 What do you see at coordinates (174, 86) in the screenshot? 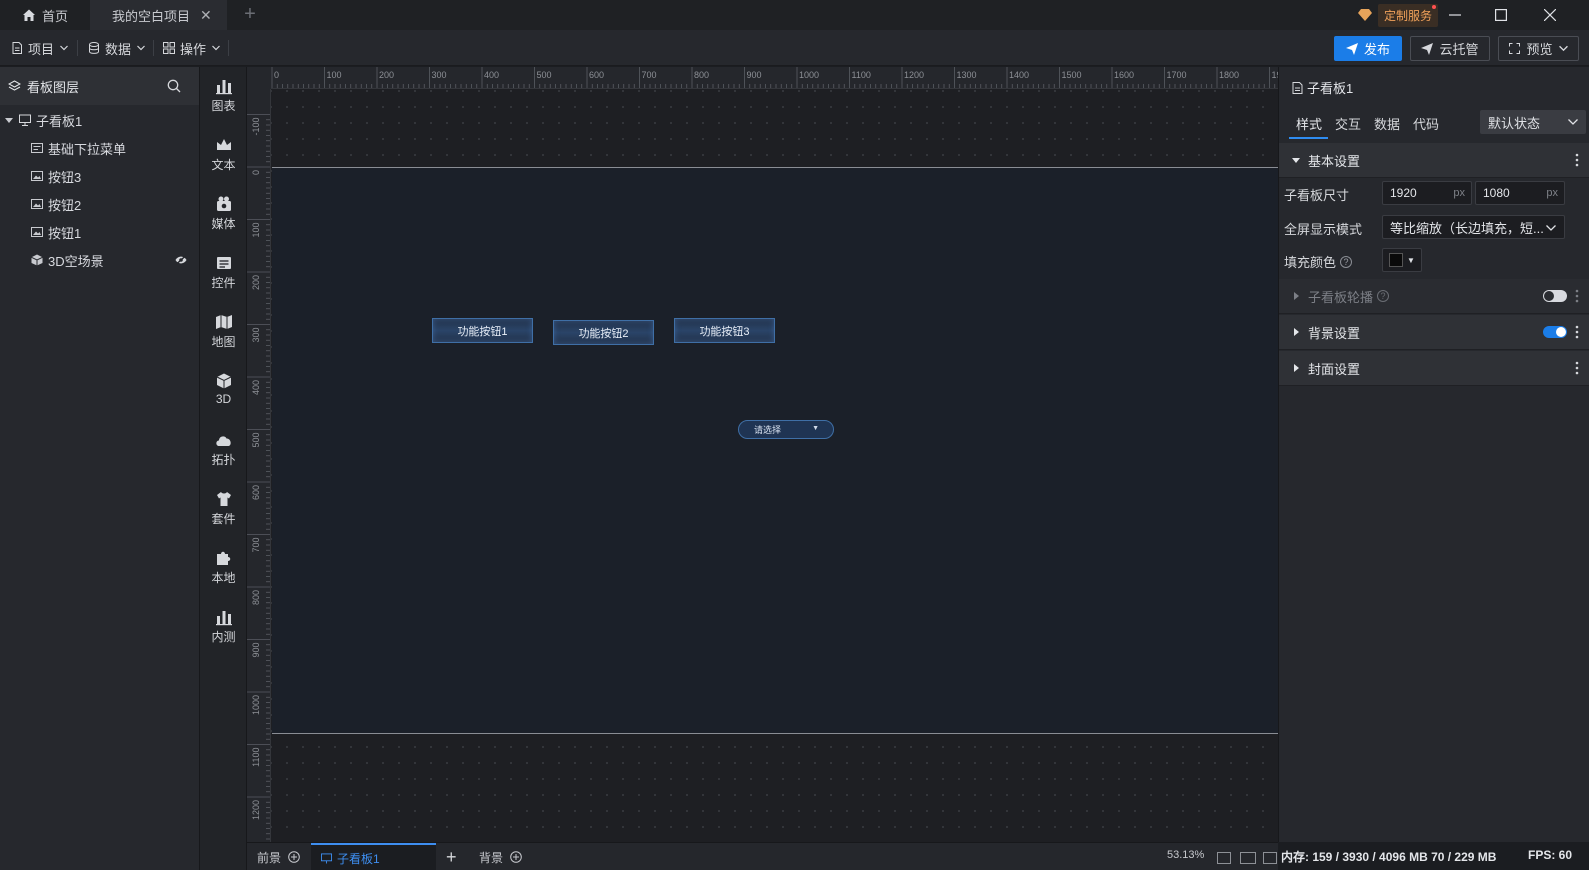
I see `search-icon` at bounding box center [174, 86].